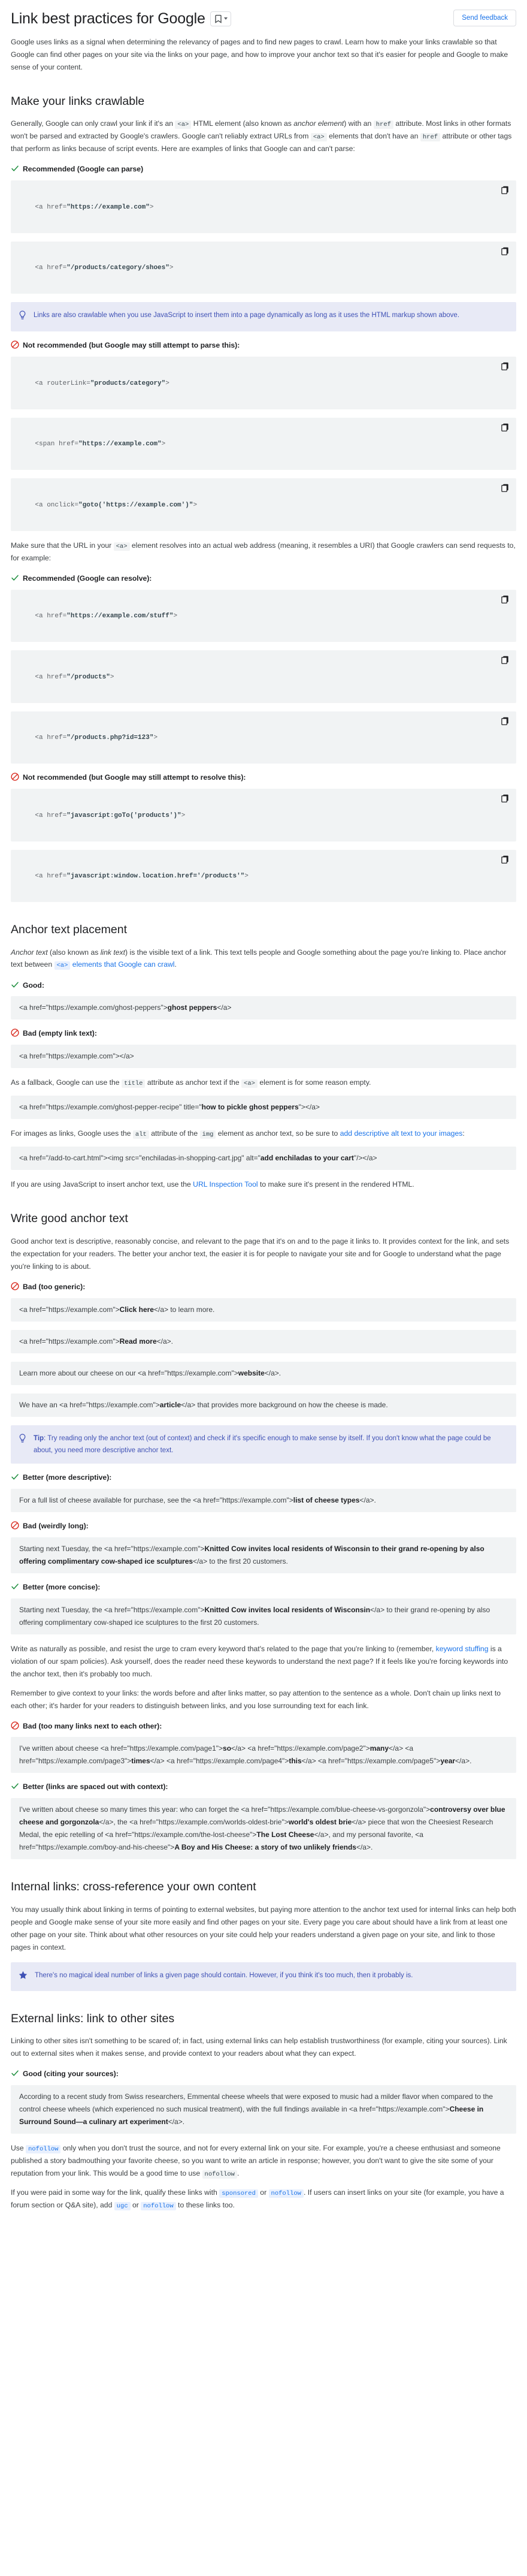 The height and width of the screenshot is (2576, 527). What do you see at coordinates (69, 1219) in the screenshot?
I see `section-heading-good-anchor: Write good anchor text` at bounding box center [69, 1219].